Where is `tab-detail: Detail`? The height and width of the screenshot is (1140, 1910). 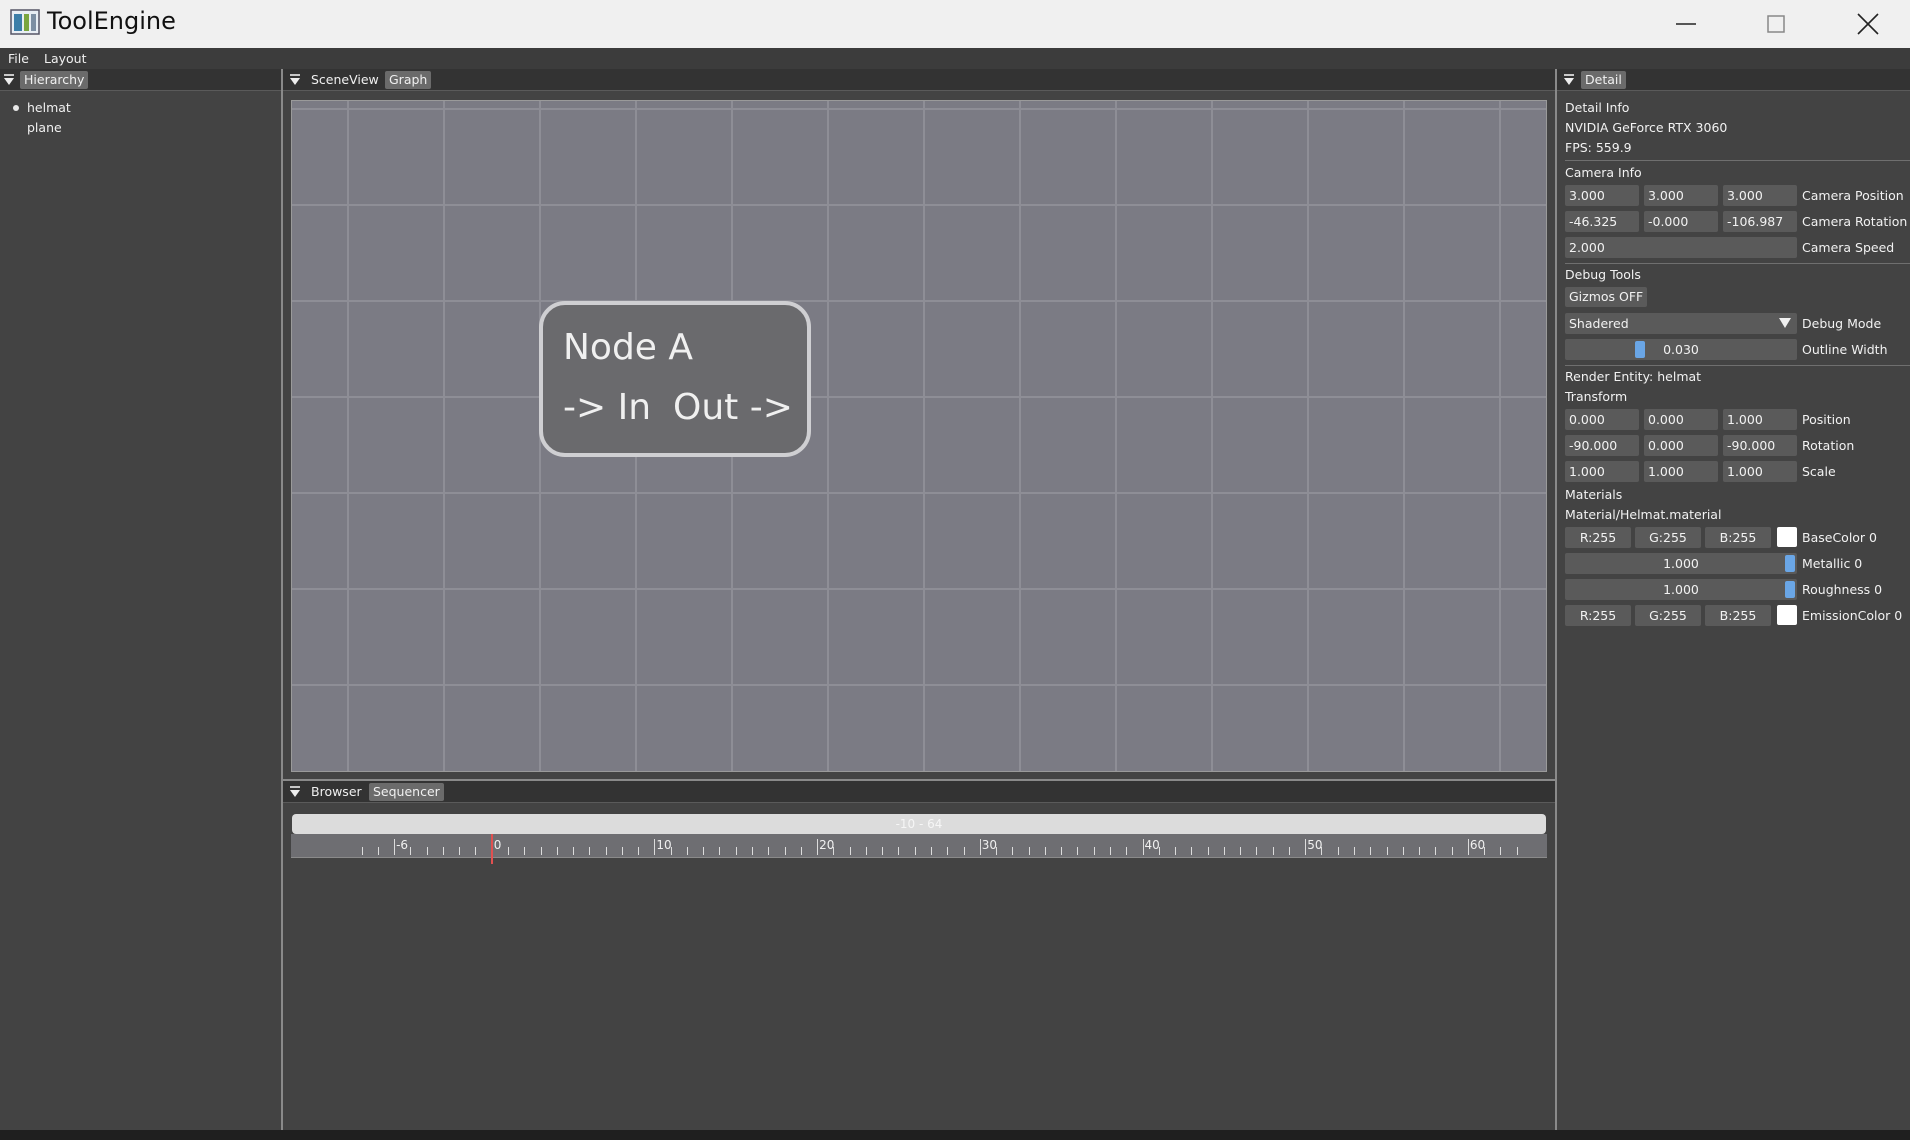
tab-detail: Detail is located at coordinates (1603, 80).